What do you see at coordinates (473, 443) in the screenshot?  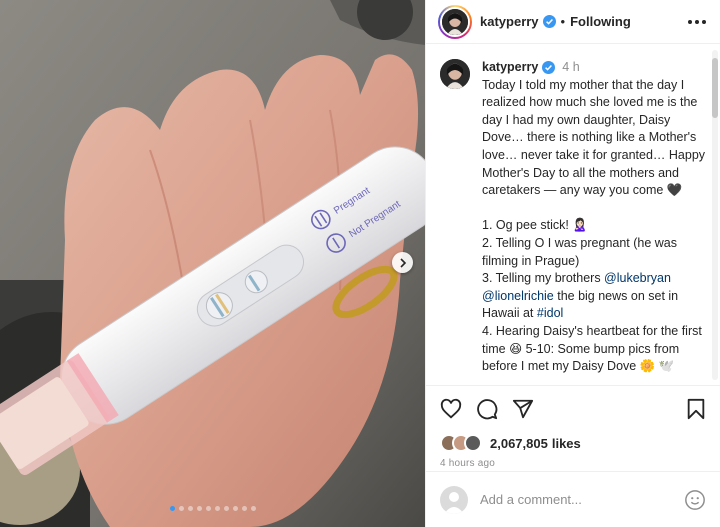 I see `liker-avatar` at bounding box center [473, 443].